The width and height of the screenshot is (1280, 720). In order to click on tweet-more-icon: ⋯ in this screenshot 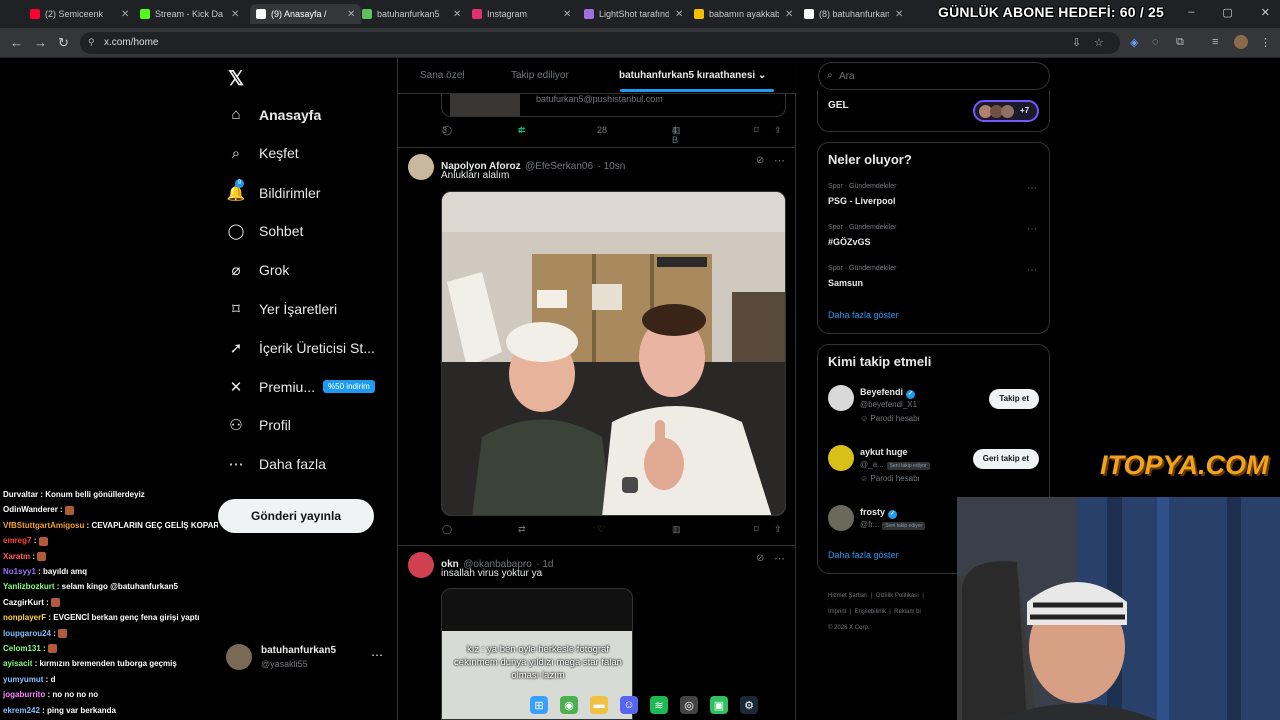, I will do `click(779, 160)`.